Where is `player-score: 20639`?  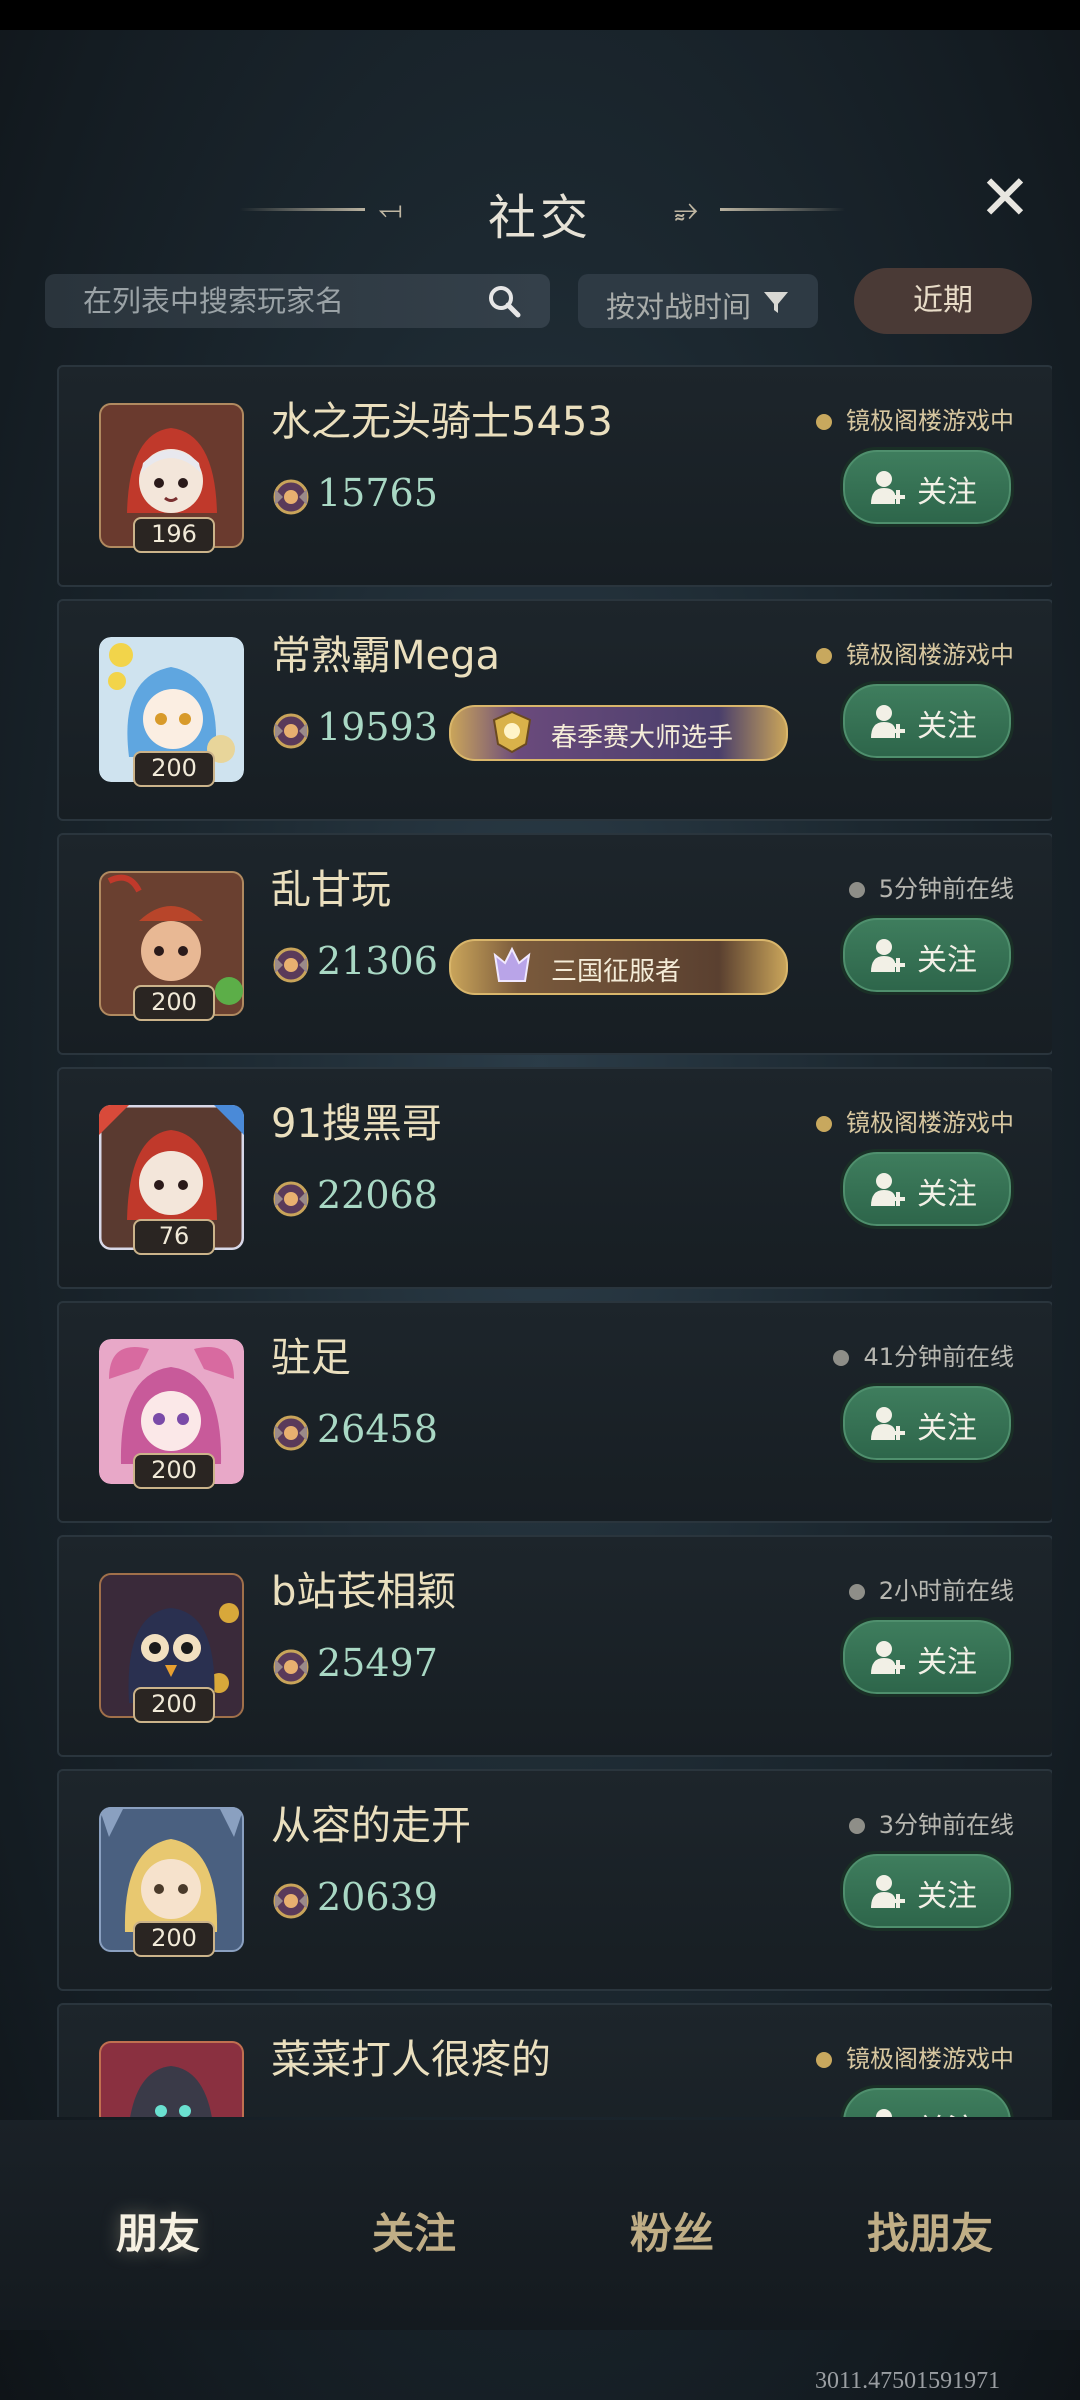 player-score: 20639 is located at coordinates (377, 1897).